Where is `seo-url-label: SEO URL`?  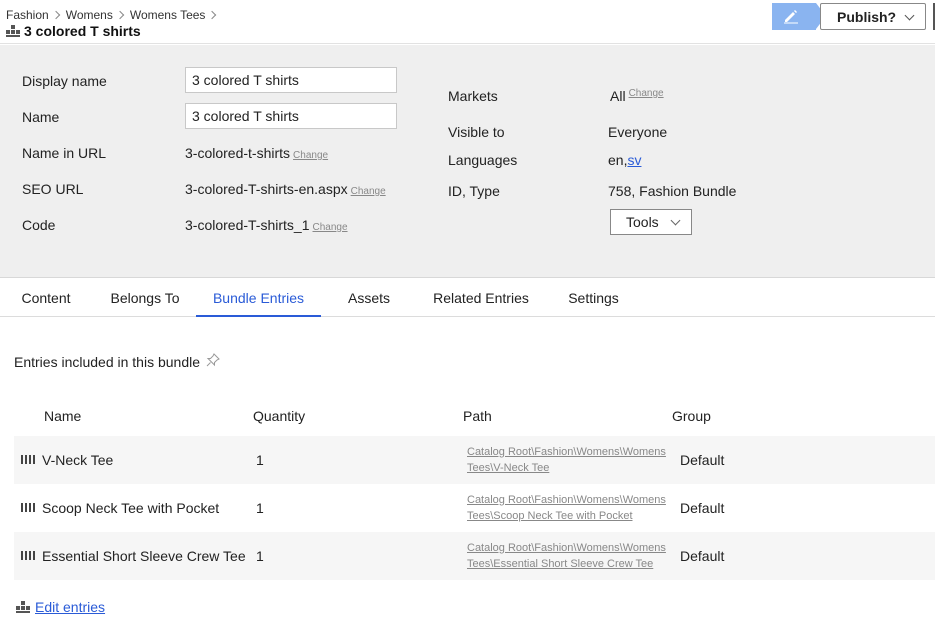 seo-url-label: SEO URL is located at coordinates (53, 189).